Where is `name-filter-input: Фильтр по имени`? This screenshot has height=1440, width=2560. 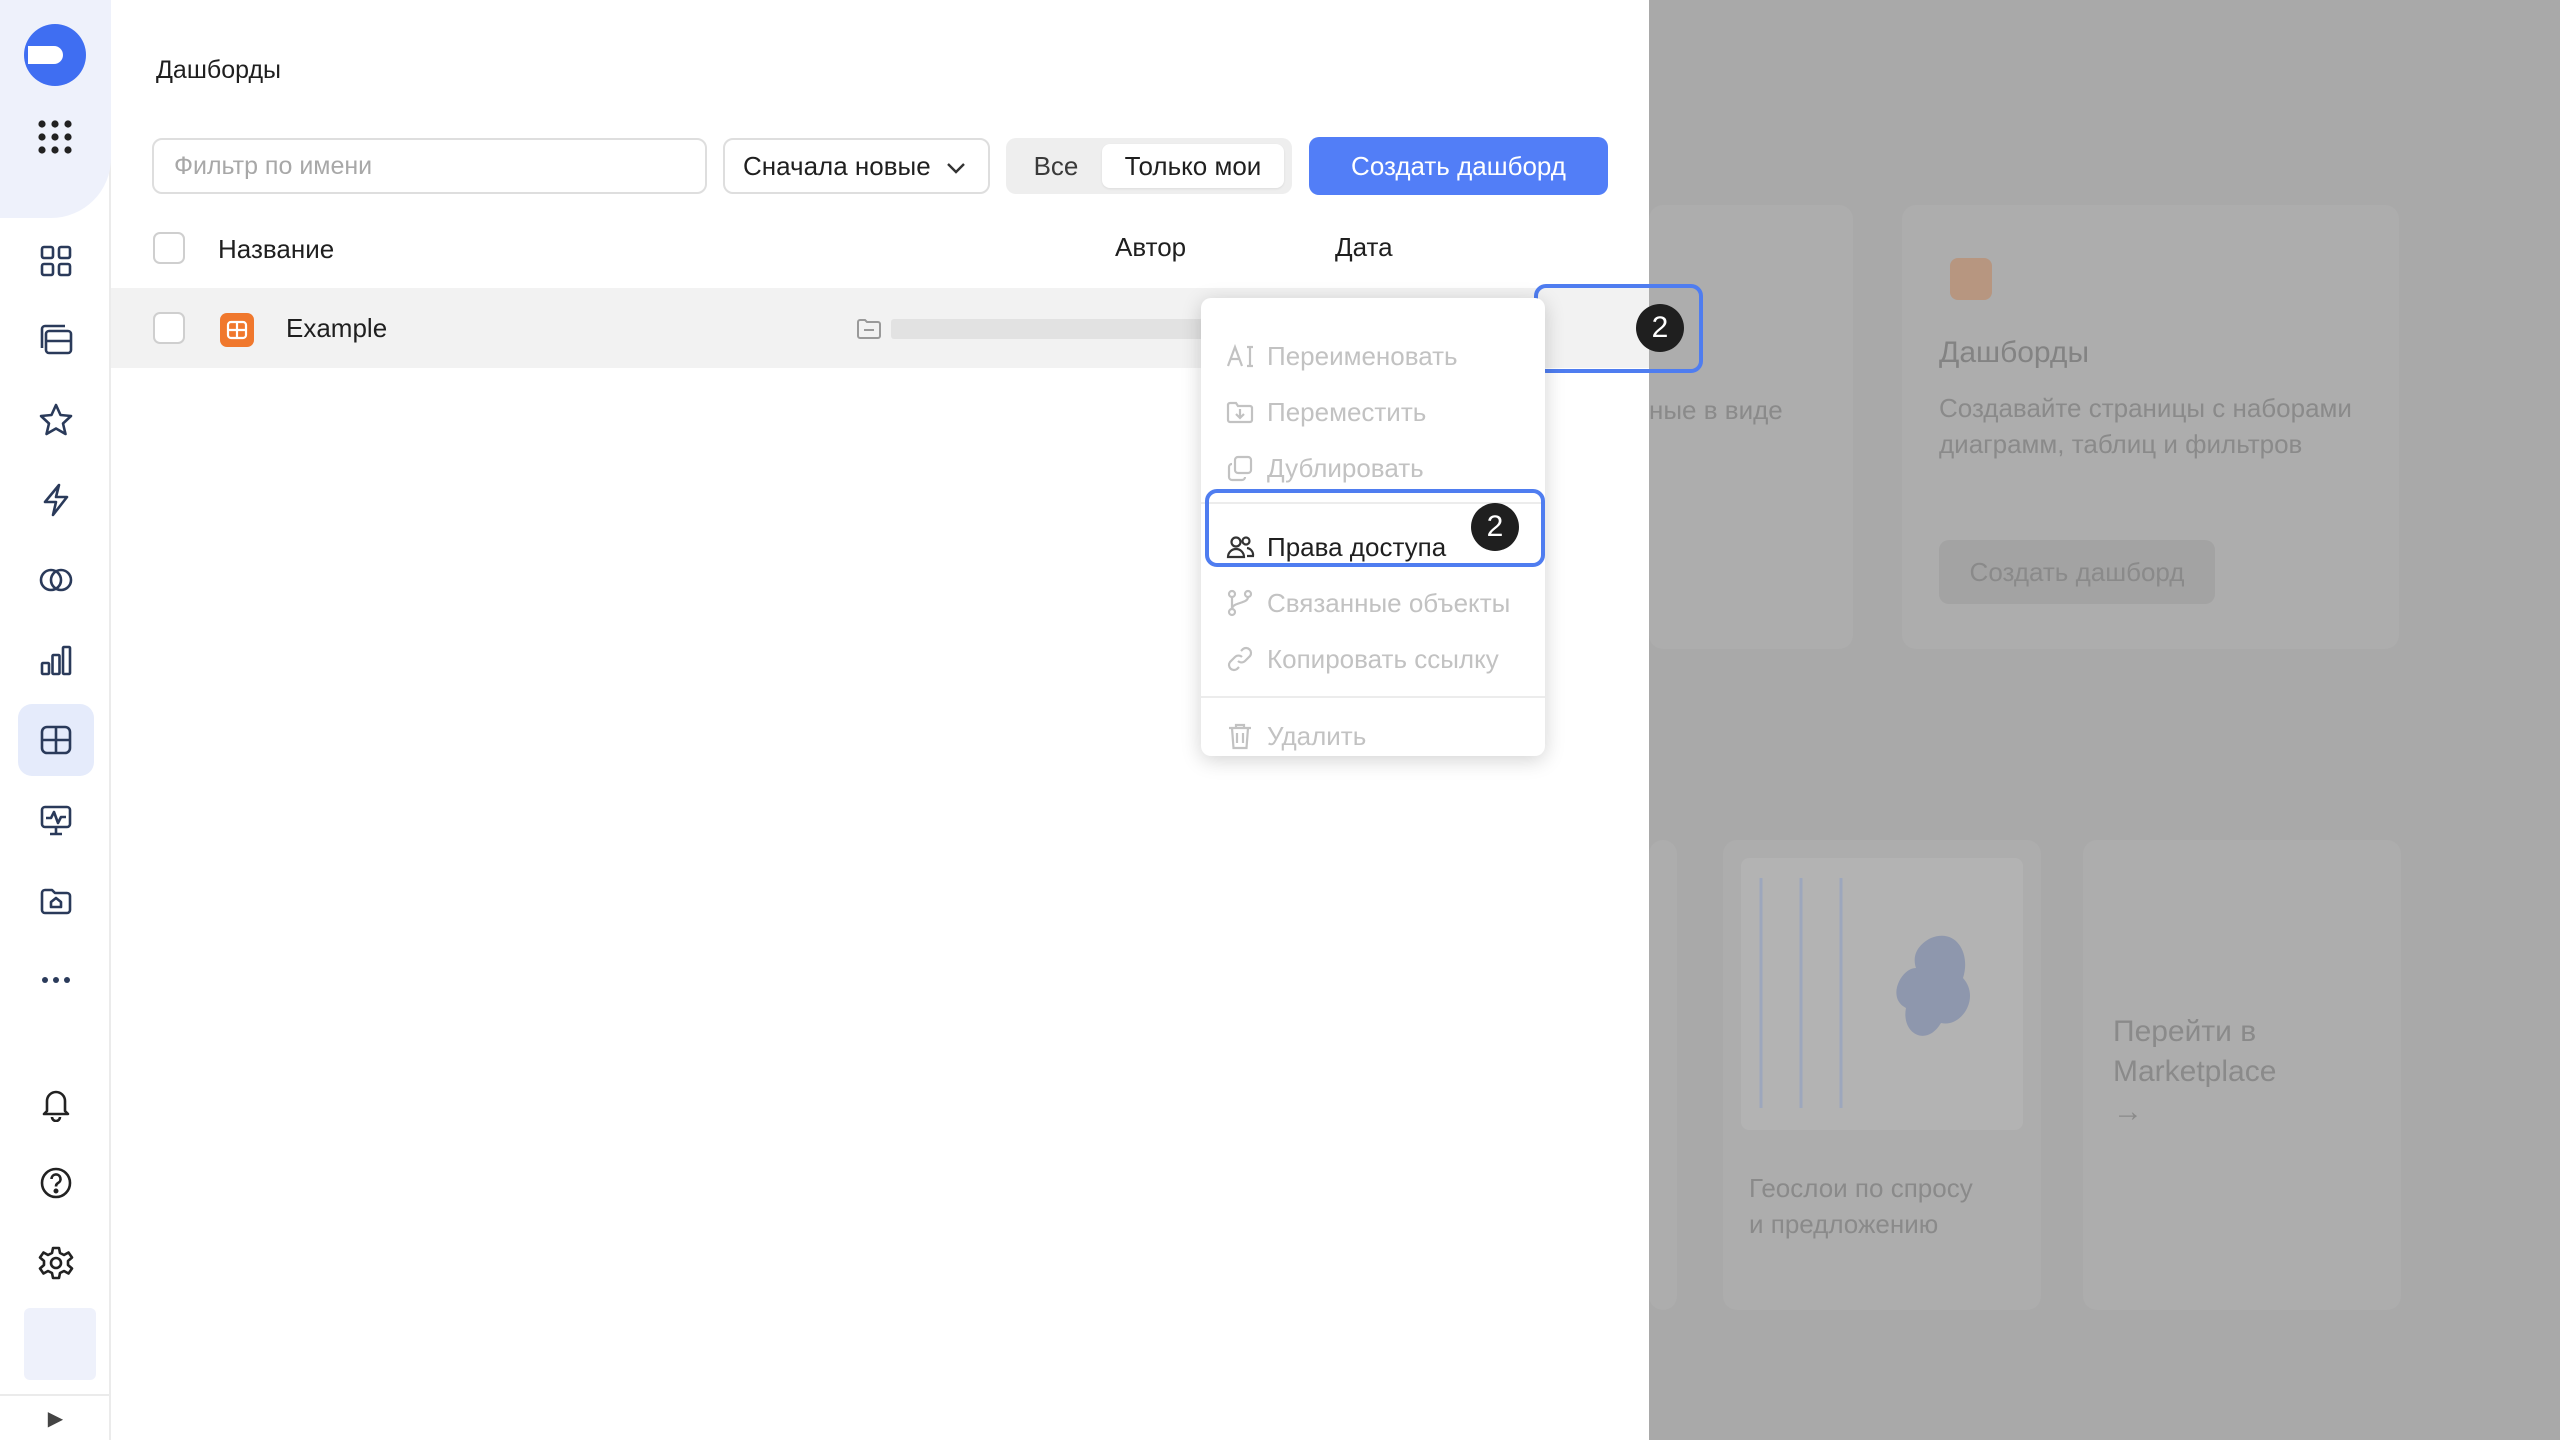
name-filter-input: Фильтр по имени is located at coordinates (429, 166).